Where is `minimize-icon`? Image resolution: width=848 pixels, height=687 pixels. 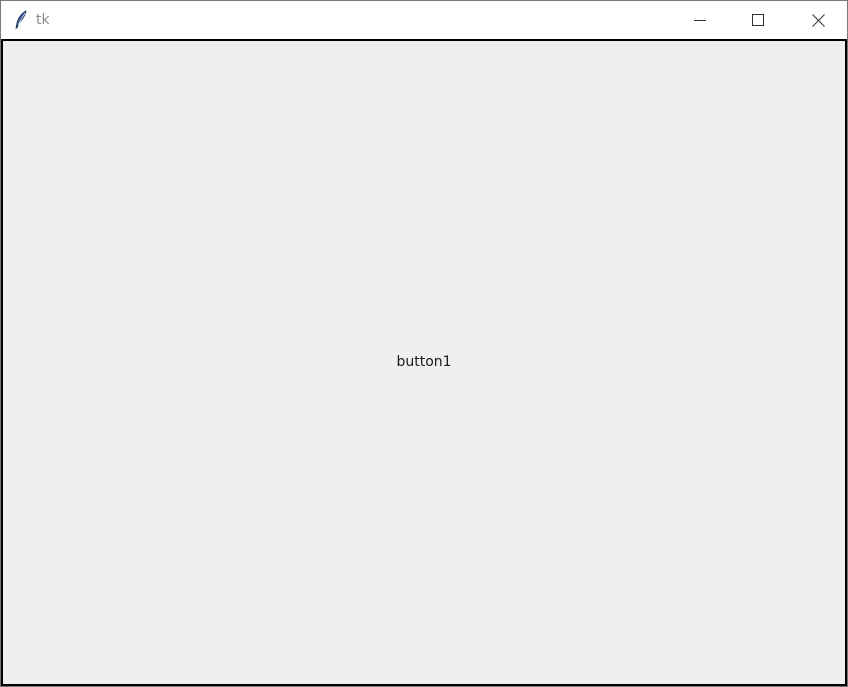 minimize-icon is located at coordinates (700, 20).